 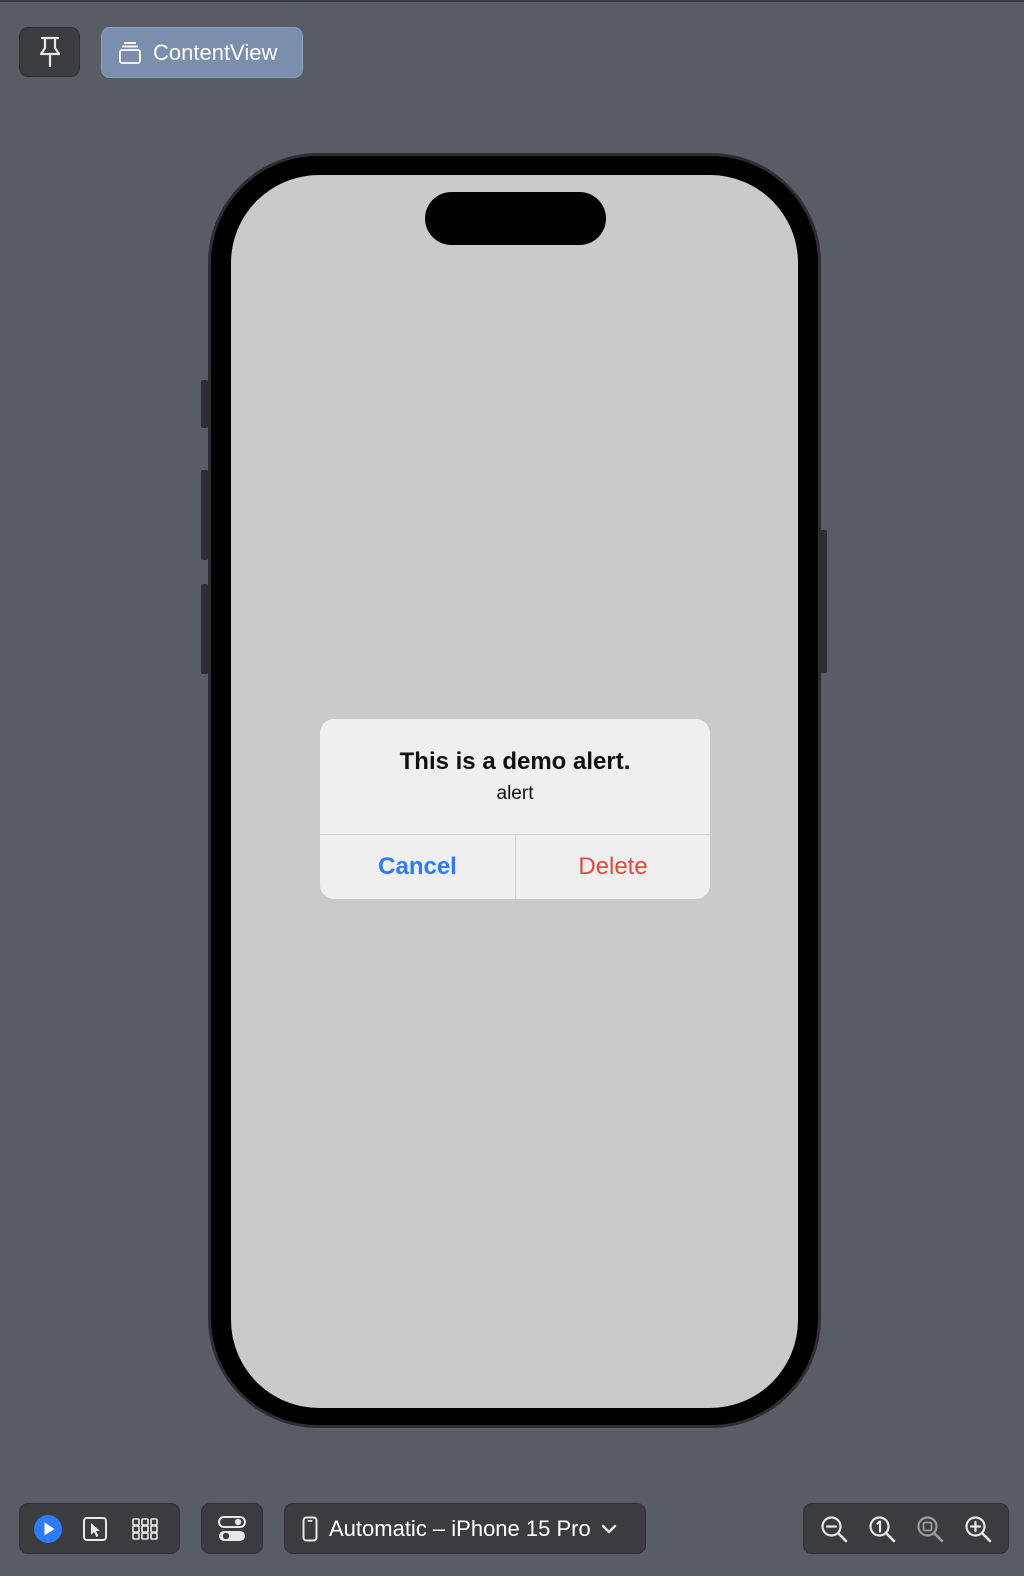 I want to click on action-button, so click(x=204, y=404).